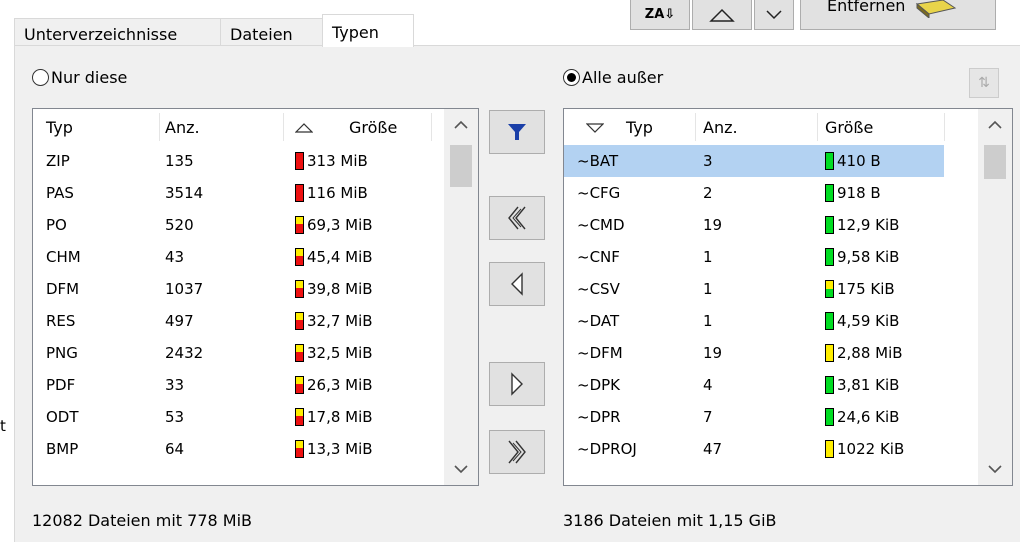 The image size is (1020, 542). What do you see at coordinates (340, 353) in the screenshot?
I see `size-value: 32,5 MiB` at bounding box center [340, 353].